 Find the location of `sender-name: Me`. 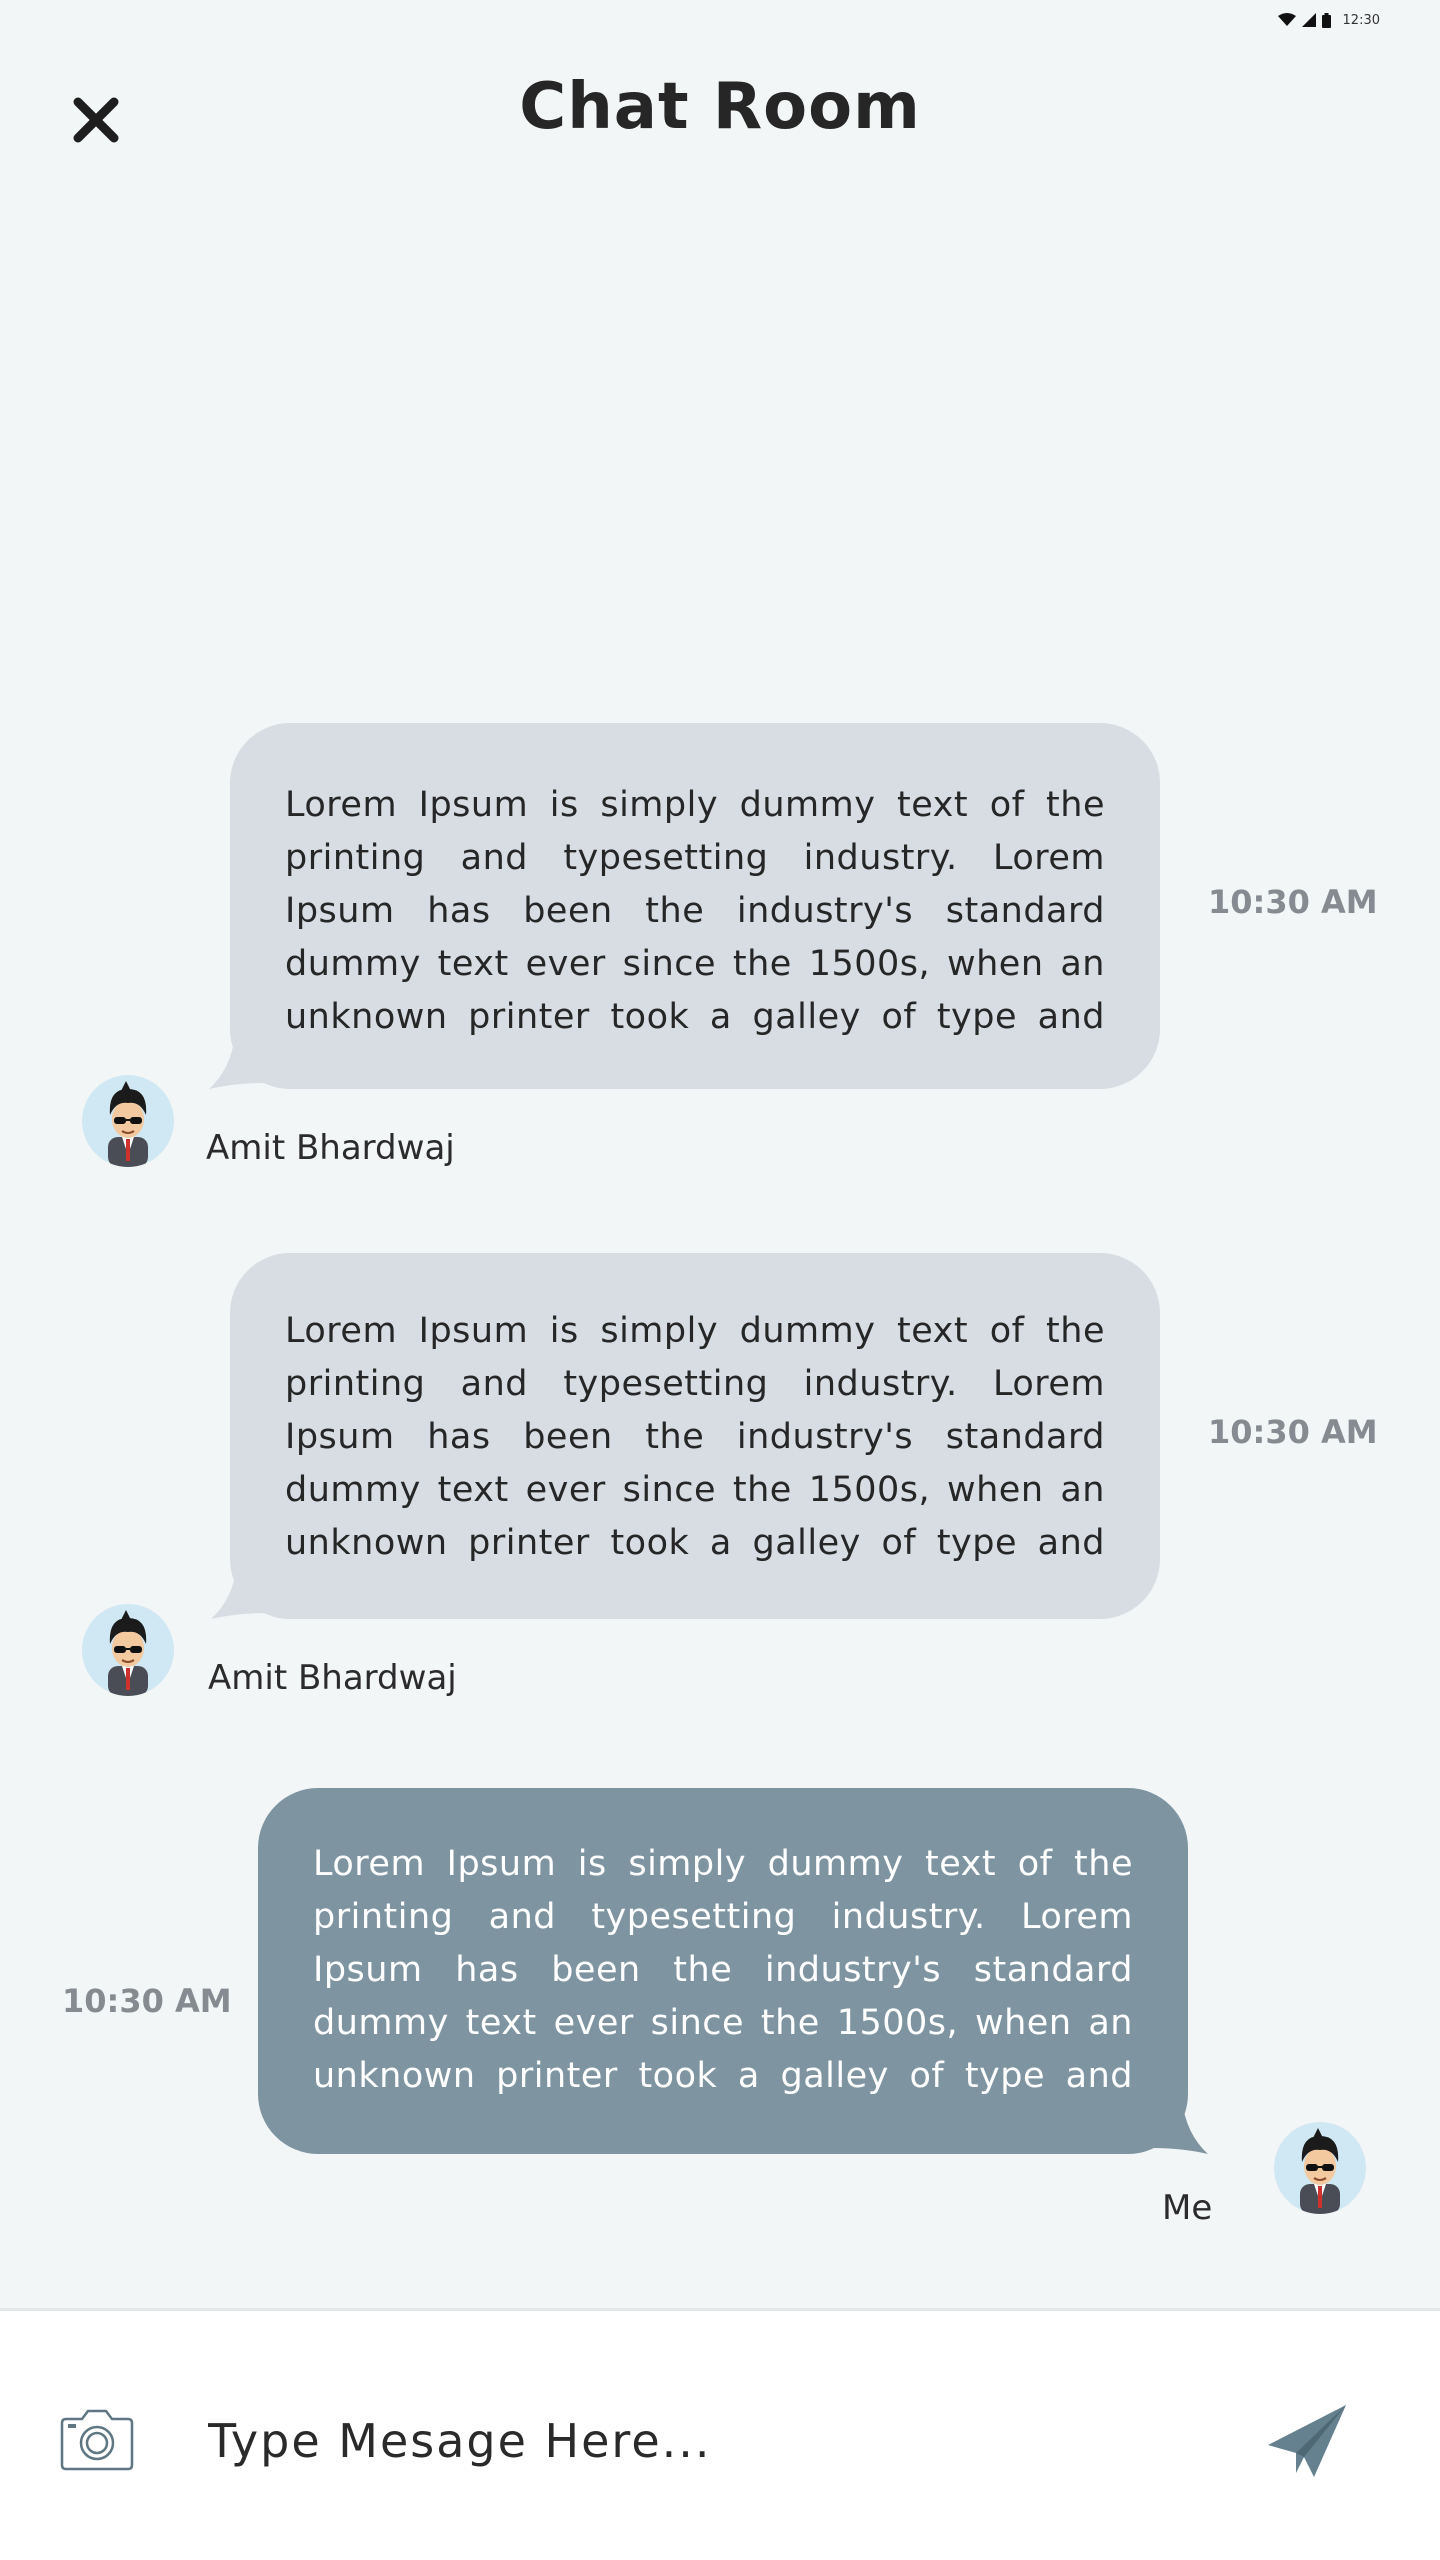

sender-name: Me is located at coordinates (1187, 2208).